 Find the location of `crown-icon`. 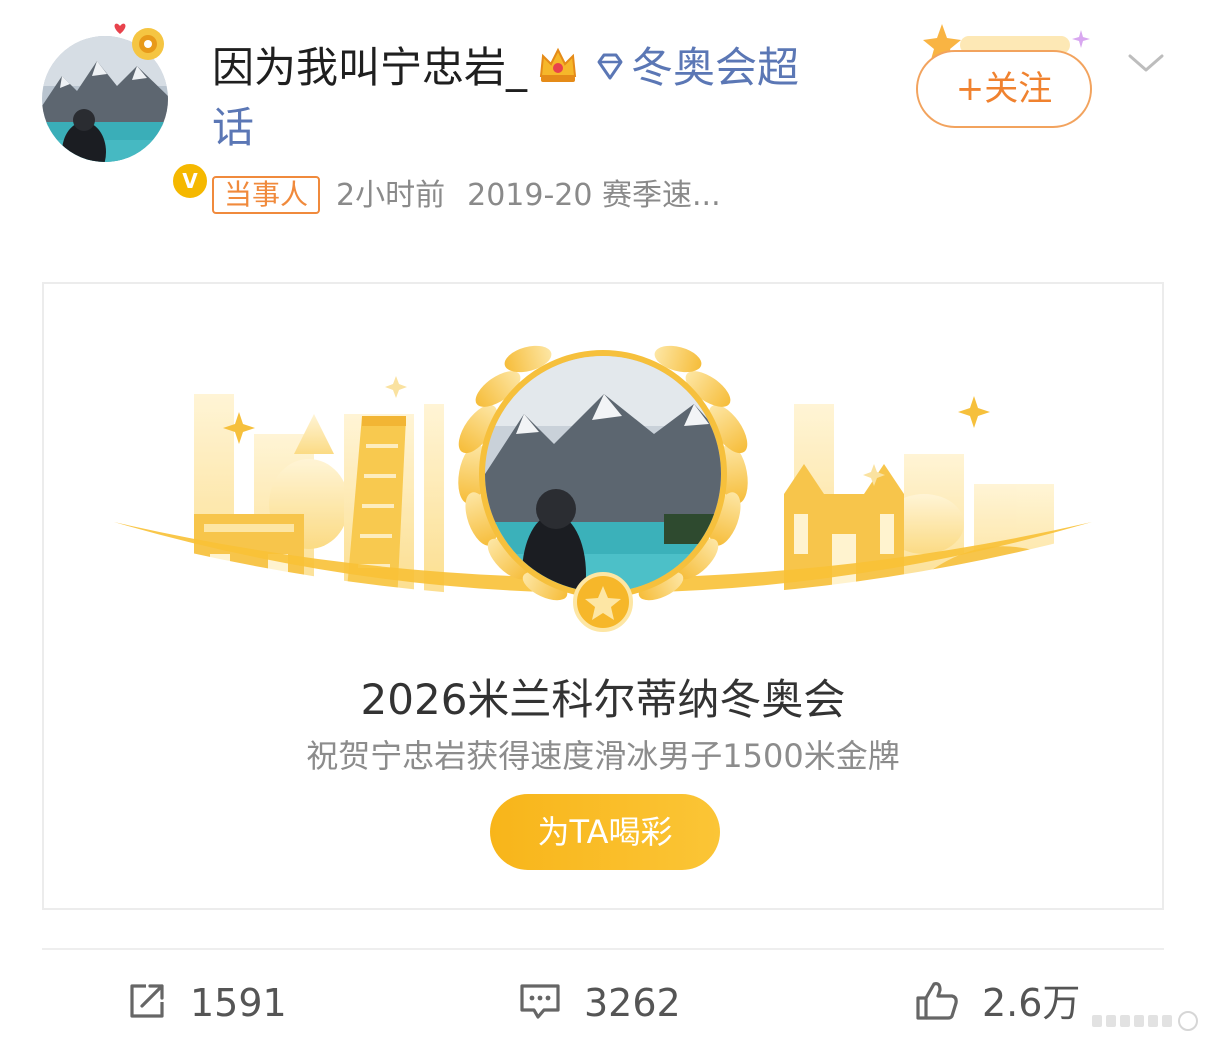

crown-icon is located at coordinates (558, 64).